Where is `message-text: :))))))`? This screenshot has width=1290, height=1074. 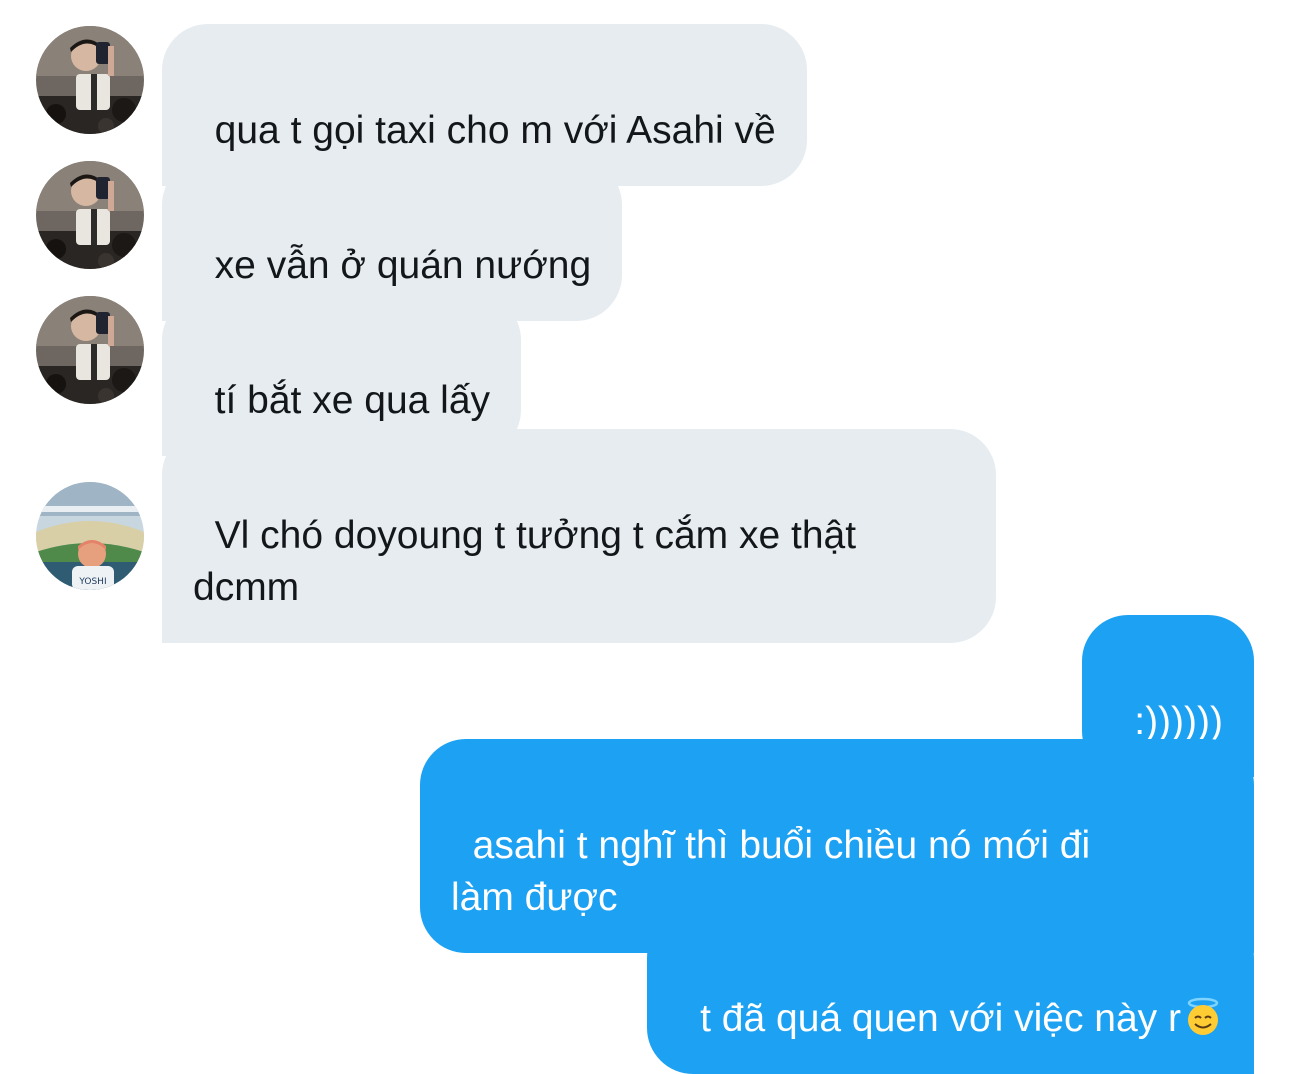 message-text: :)))))) is located at coordinates (1178, 721).